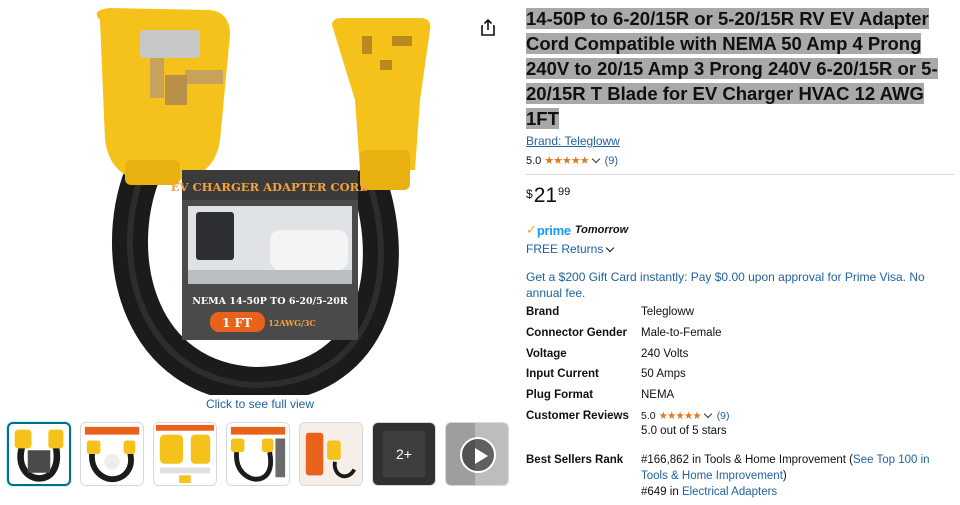  Describe the element at coordinates (680, 416) in the screenshot. I see `reviews-stars-icon: ★★★★★` at that location.